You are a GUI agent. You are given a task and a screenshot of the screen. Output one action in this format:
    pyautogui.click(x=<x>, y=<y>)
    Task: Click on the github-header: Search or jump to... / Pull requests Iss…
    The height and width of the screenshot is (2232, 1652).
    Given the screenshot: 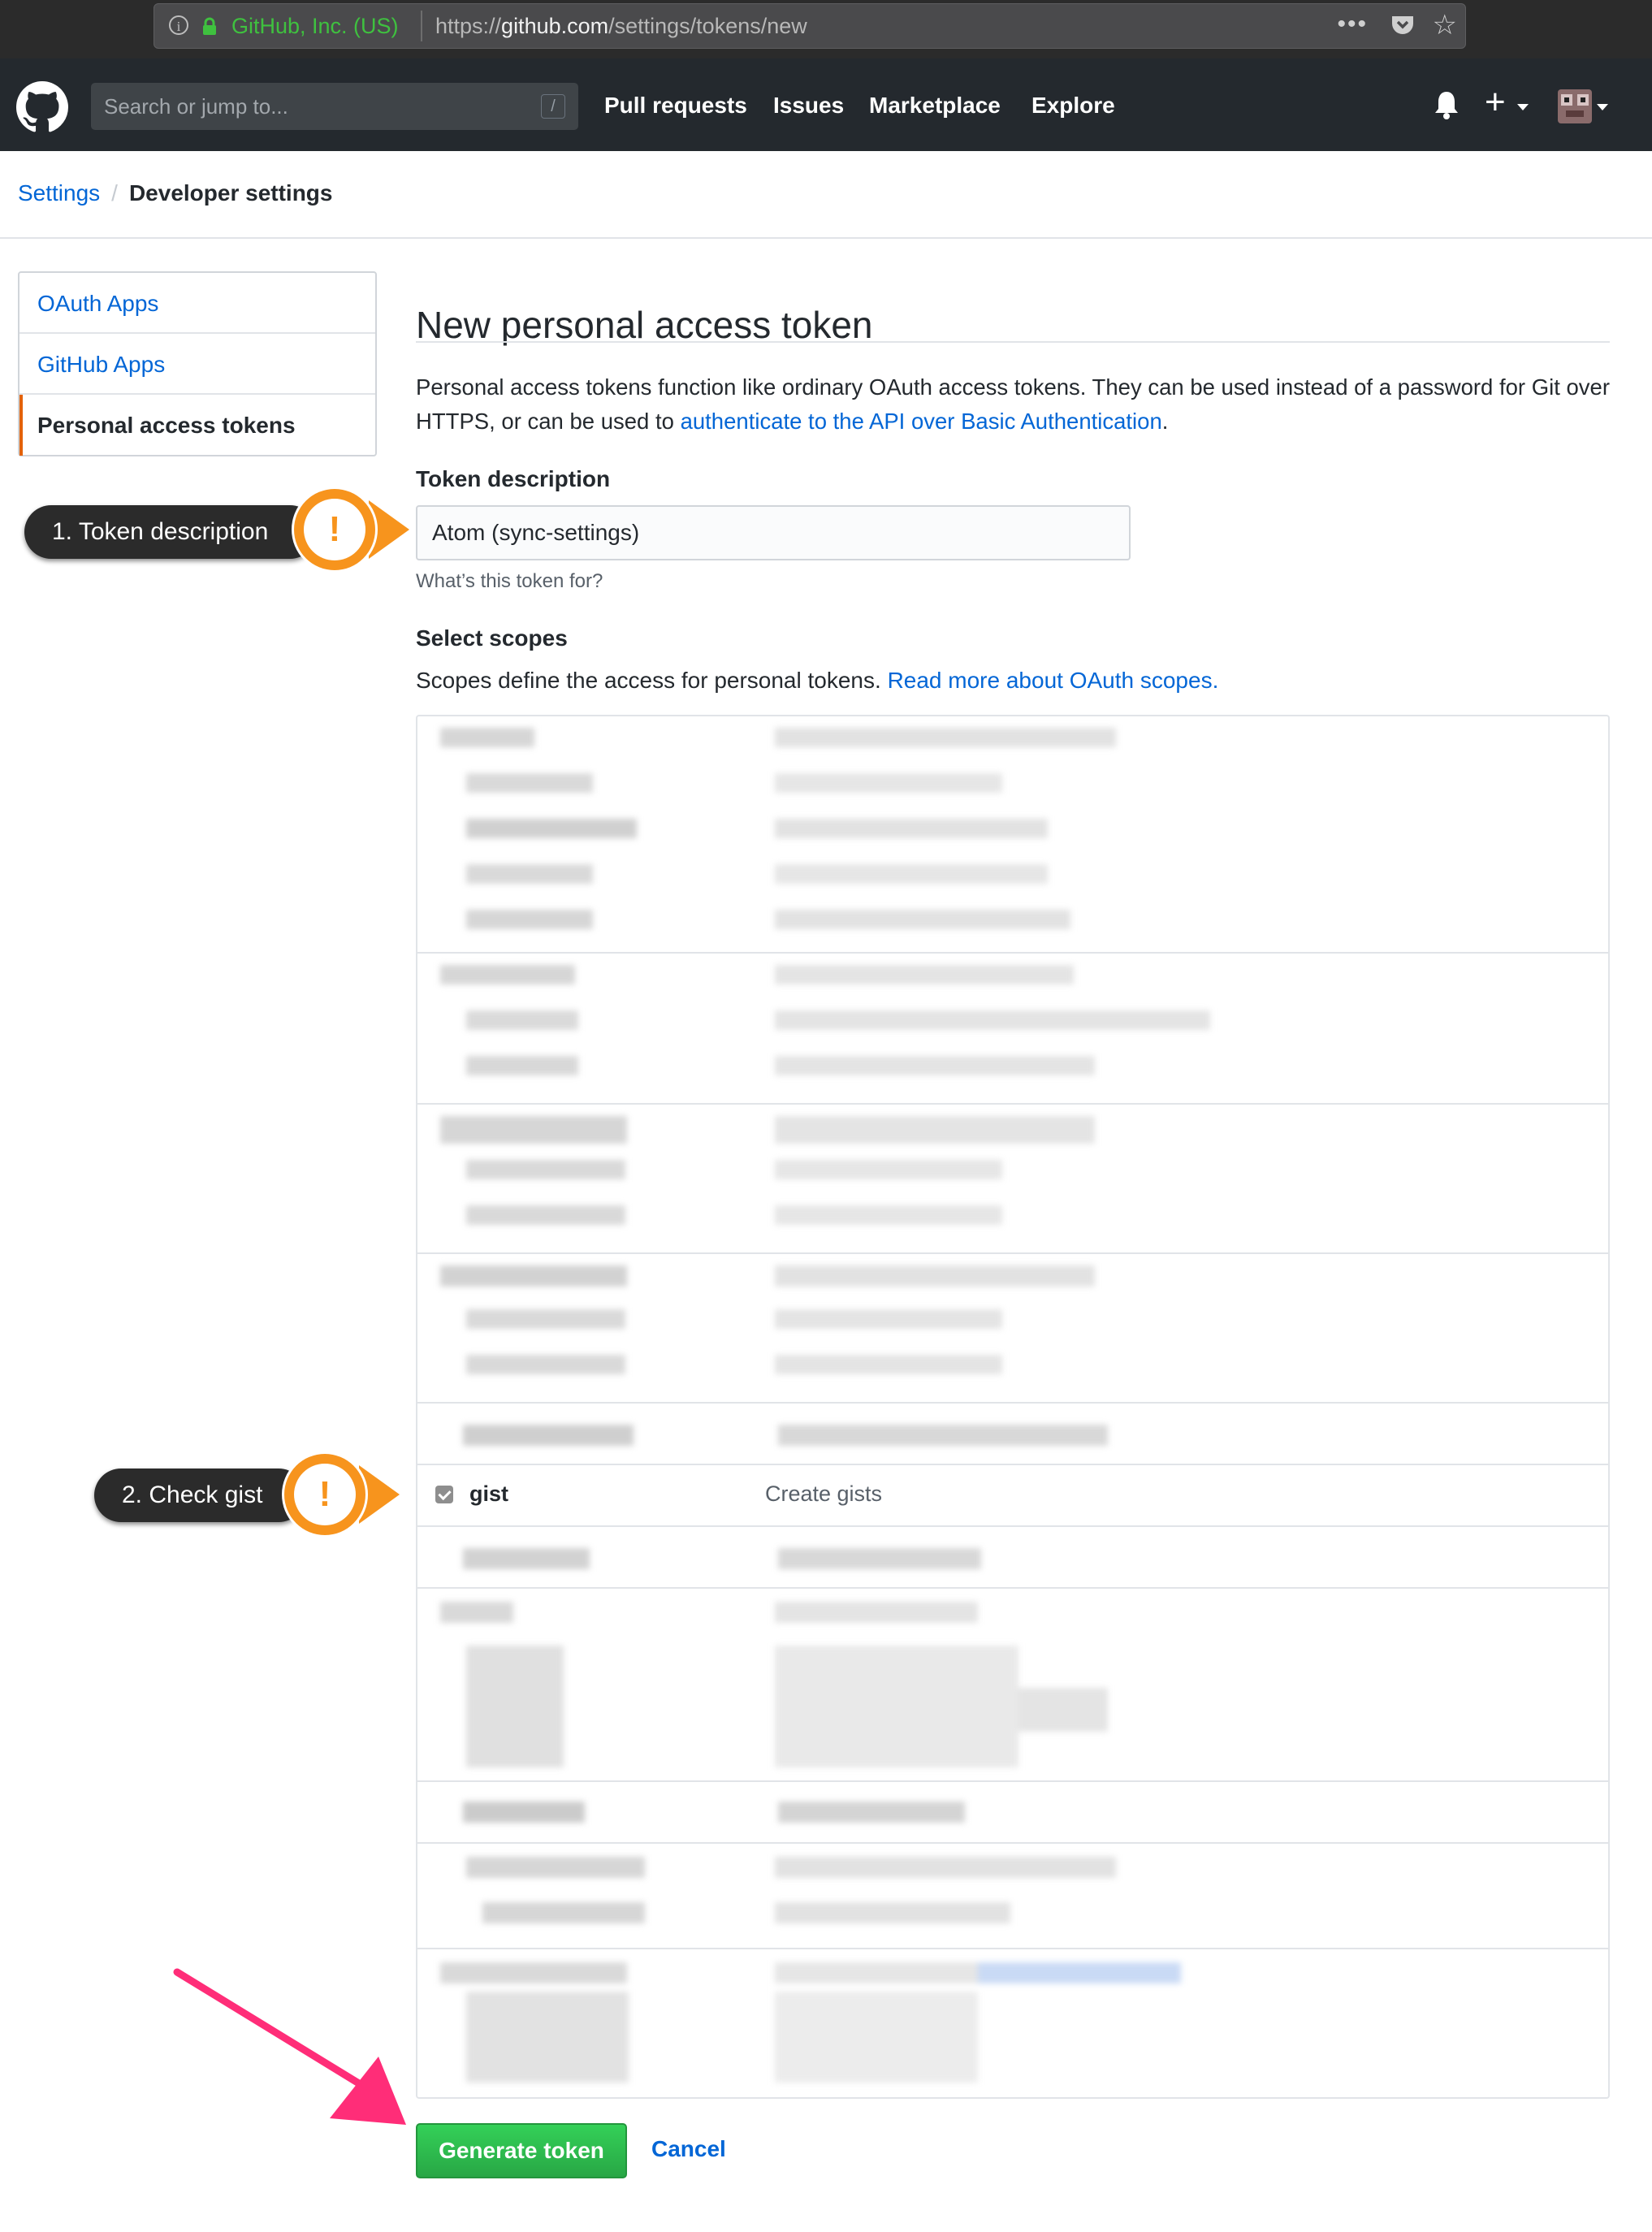 What is the action you would take?
    pyautogui.click(x=826, y=104)
    